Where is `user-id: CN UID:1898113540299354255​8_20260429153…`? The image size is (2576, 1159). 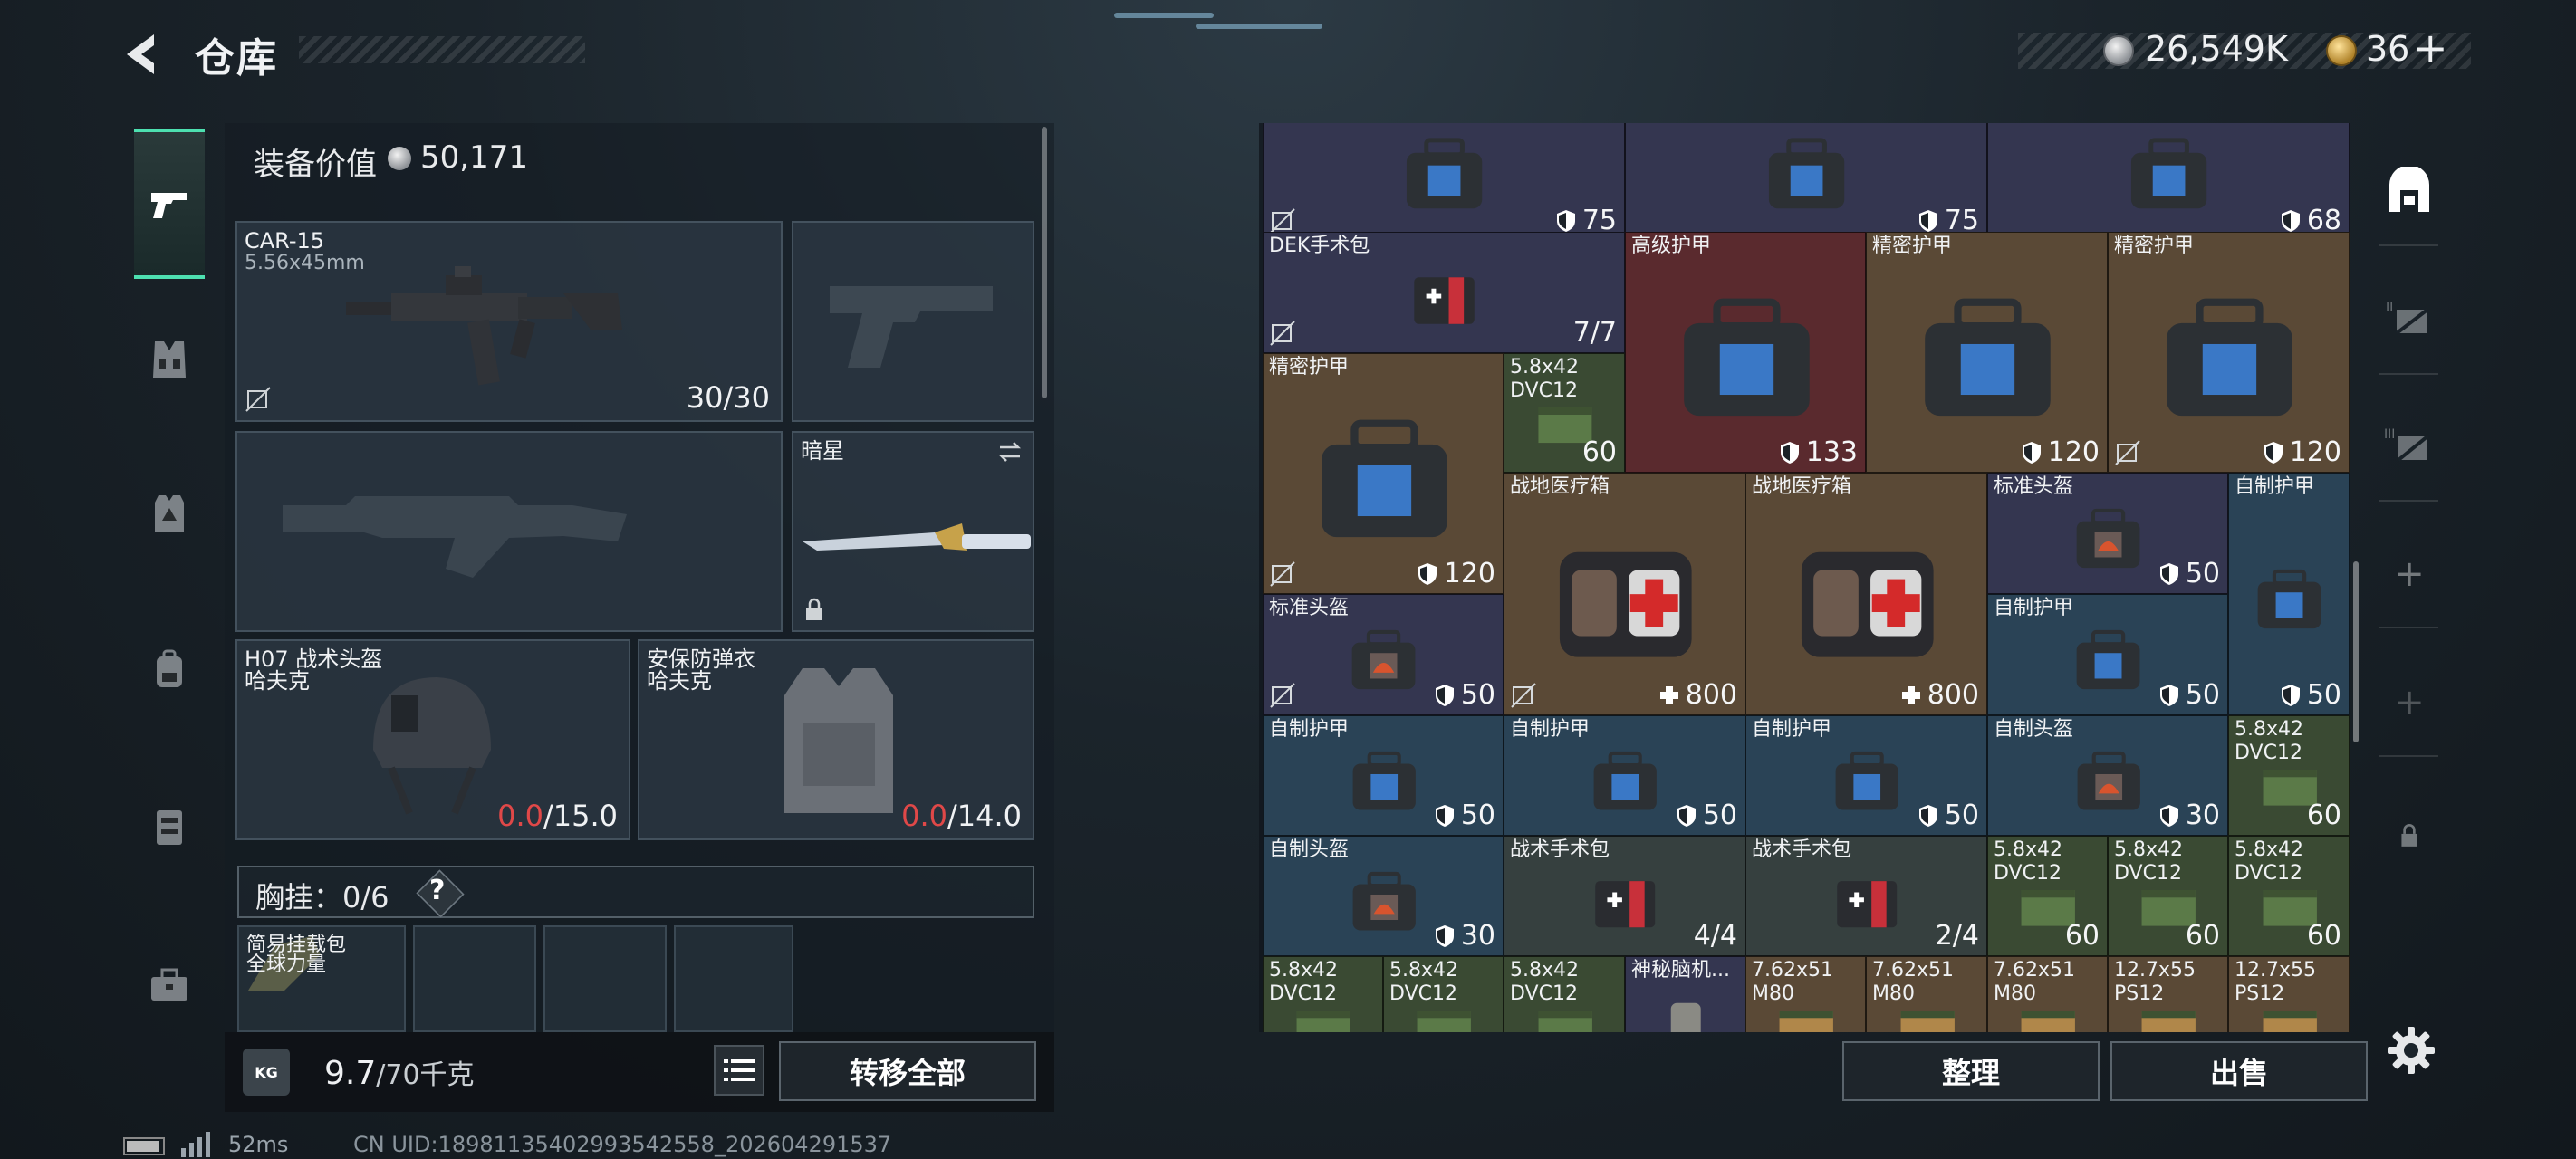
user-id: CN UID:1898113540299354255​8_20260429153… is located at coordinates (622, 1144).